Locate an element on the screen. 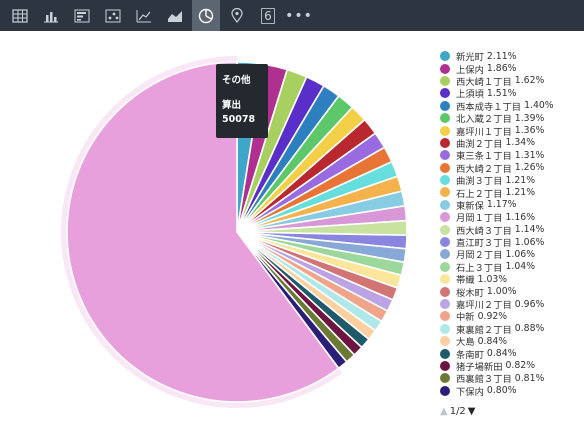 The height and width of the screenshot is (434, 584). slice-tooltip: その他 算出 50078 is located at coordinates (242, 101).